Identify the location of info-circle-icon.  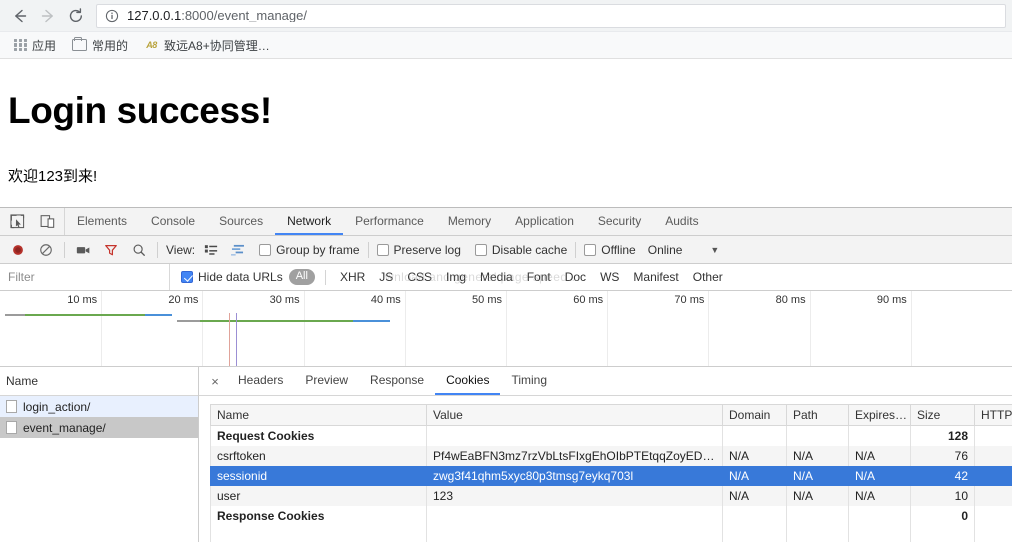
(112, 16).